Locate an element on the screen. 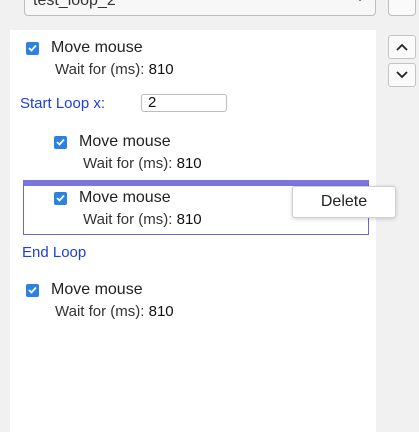 The image size is (419, 432). chevron-down-icon: ⌄ is located at coordinates (360, 2).